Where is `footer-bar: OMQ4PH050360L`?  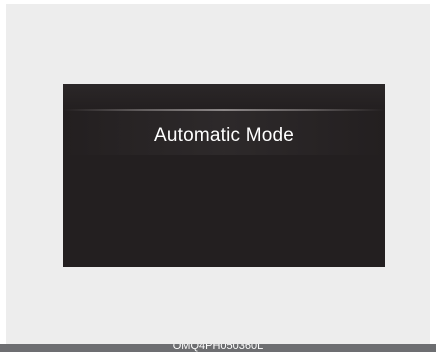
footer-bar: OMQ4PH050360L is located at coordinates (218, 348).